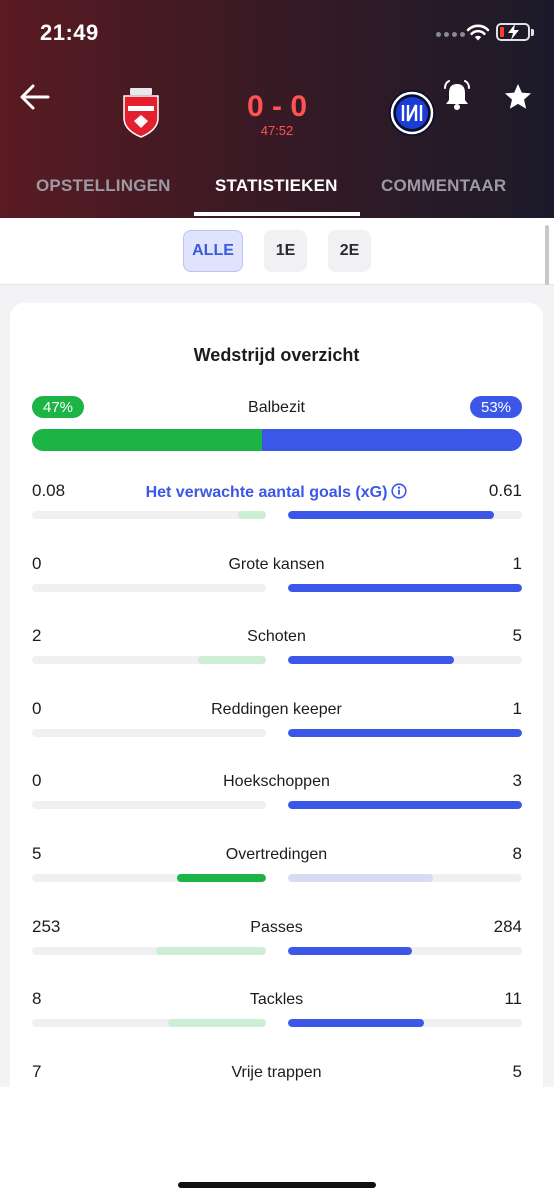  I want to click on stat-away-value: 8, so click(517, 853).